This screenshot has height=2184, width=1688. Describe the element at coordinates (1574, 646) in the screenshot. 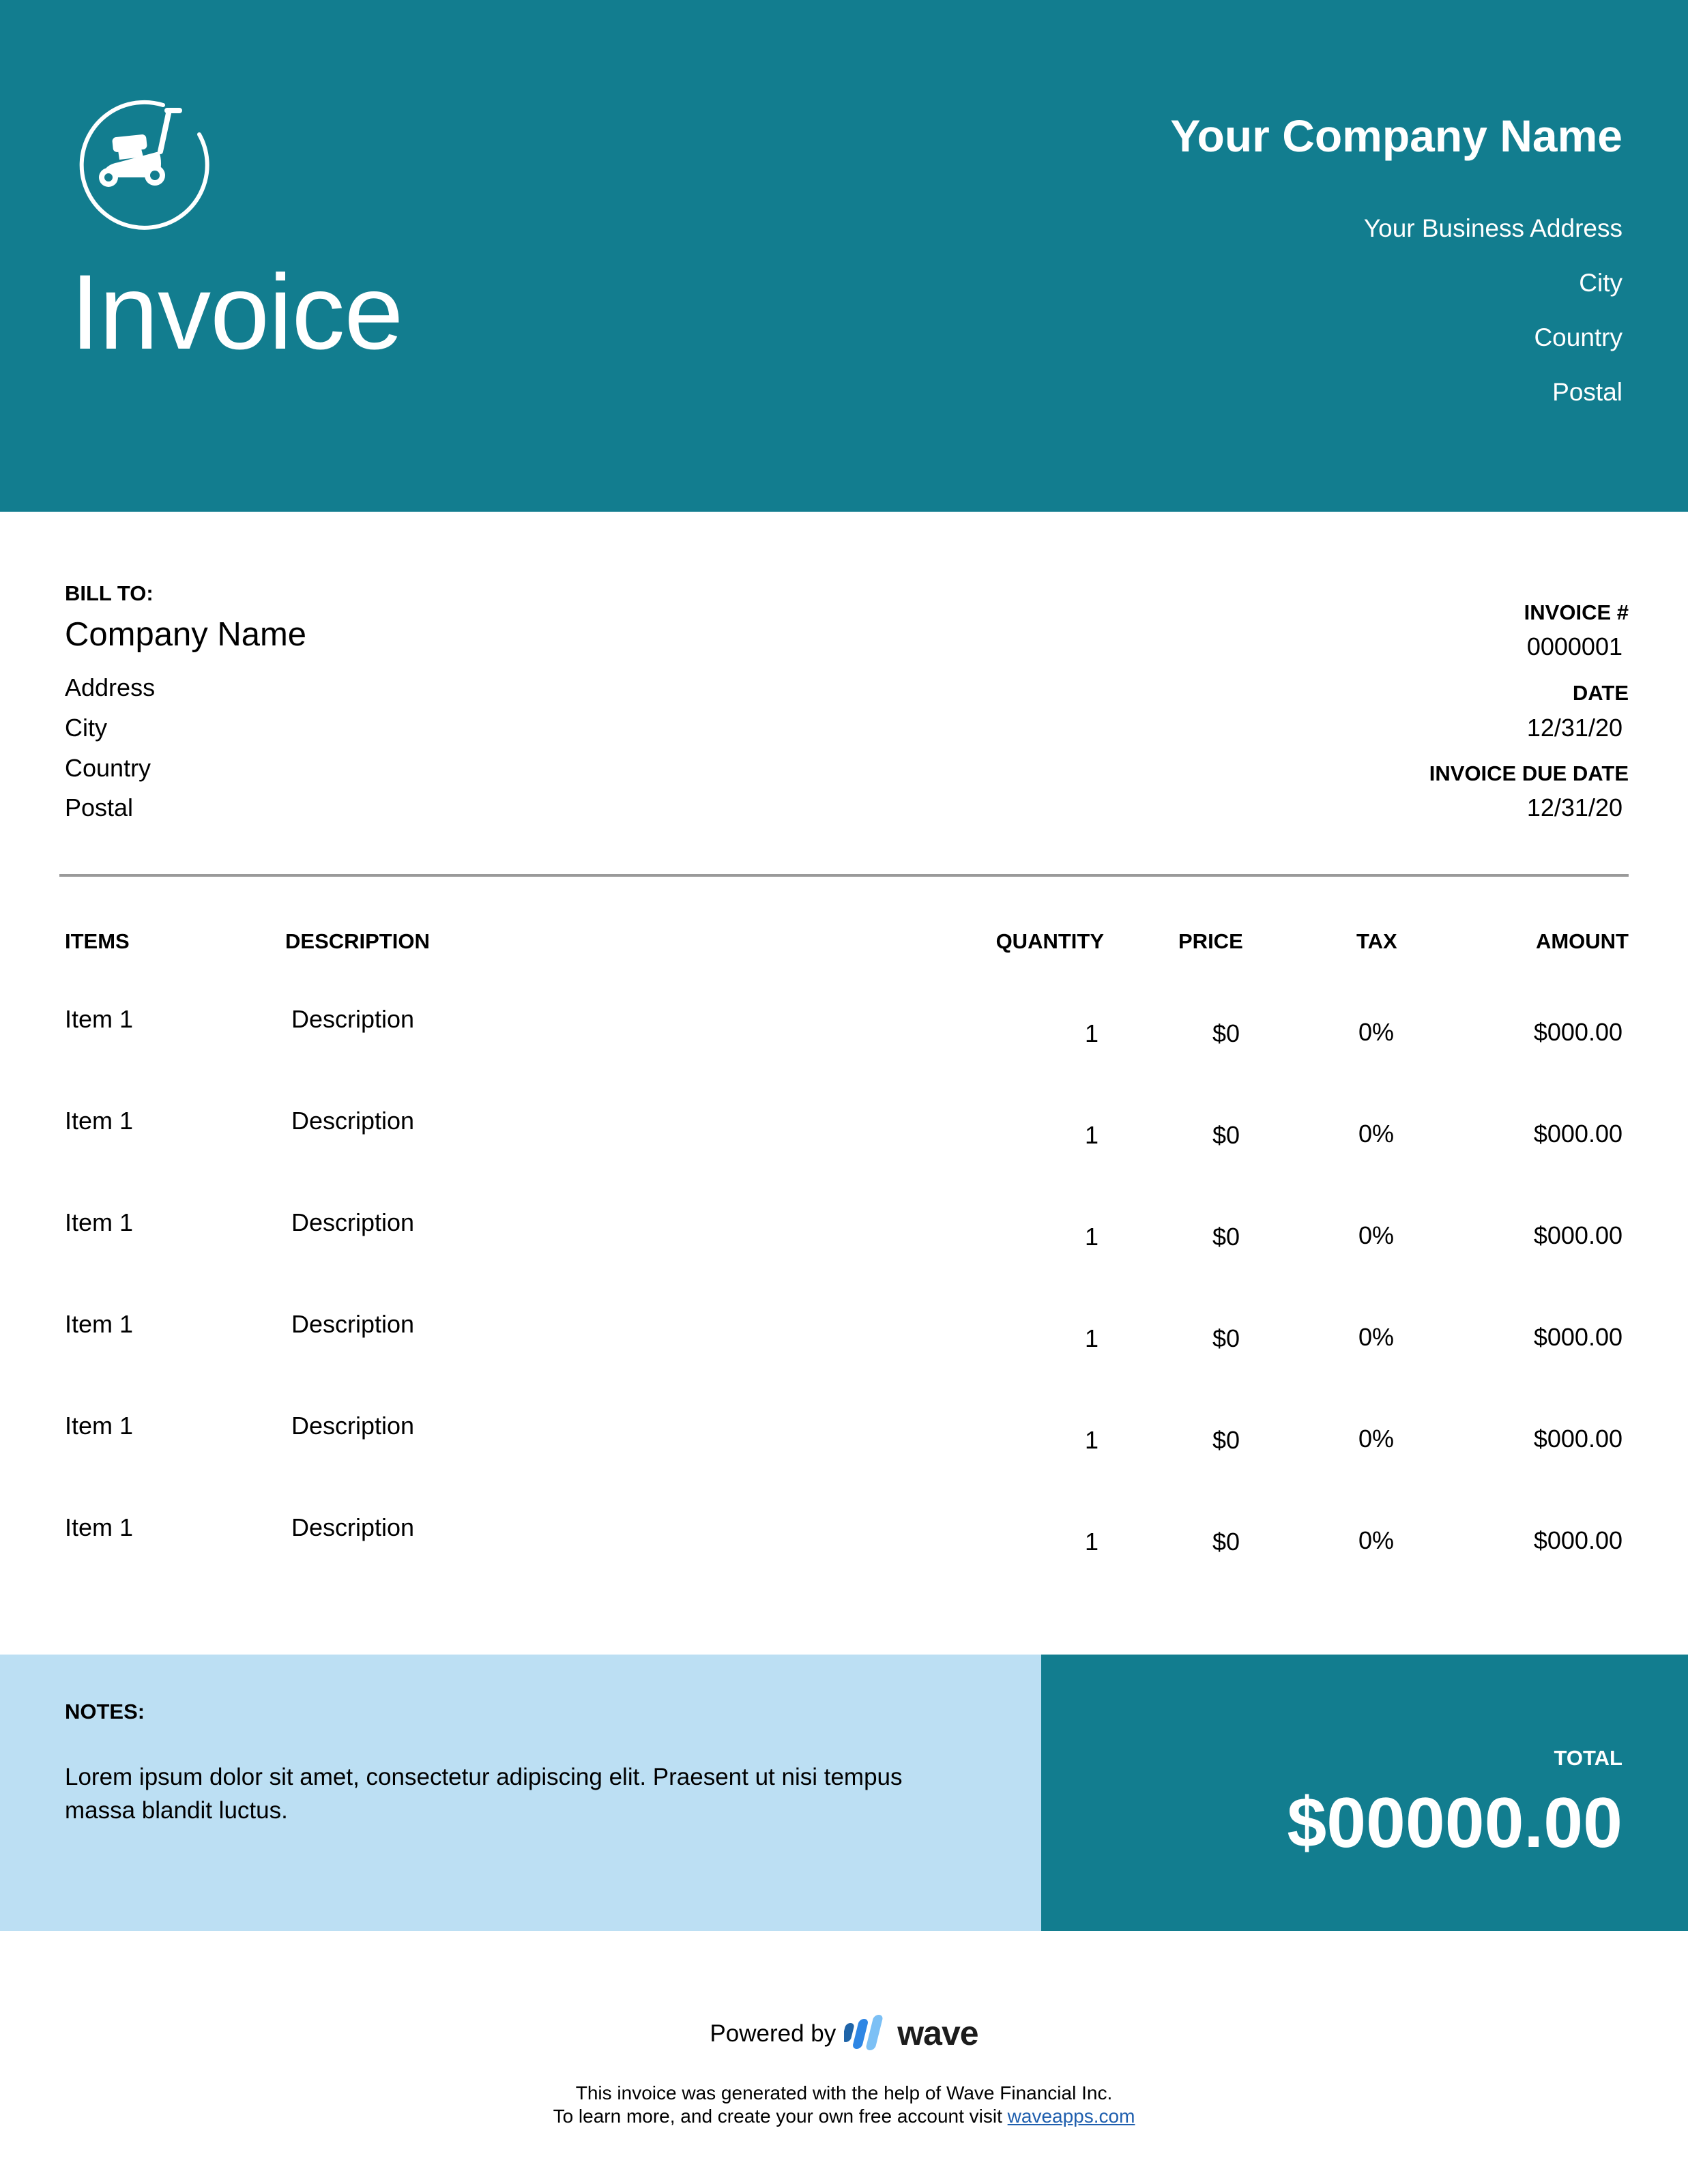

I see `invoice-number: 0000001` at that location.